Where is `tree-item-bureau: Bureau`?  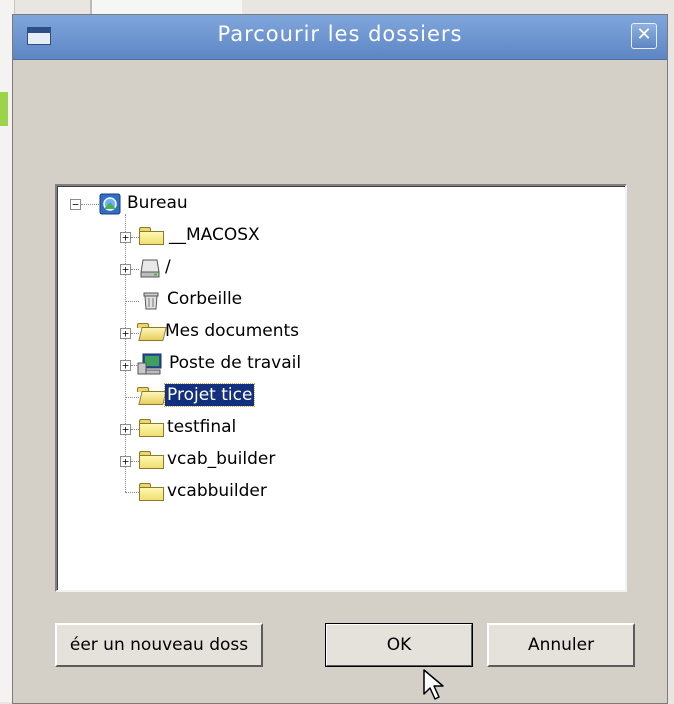 tree-item-bureau: Bureau is located at coordinates (157, 203).